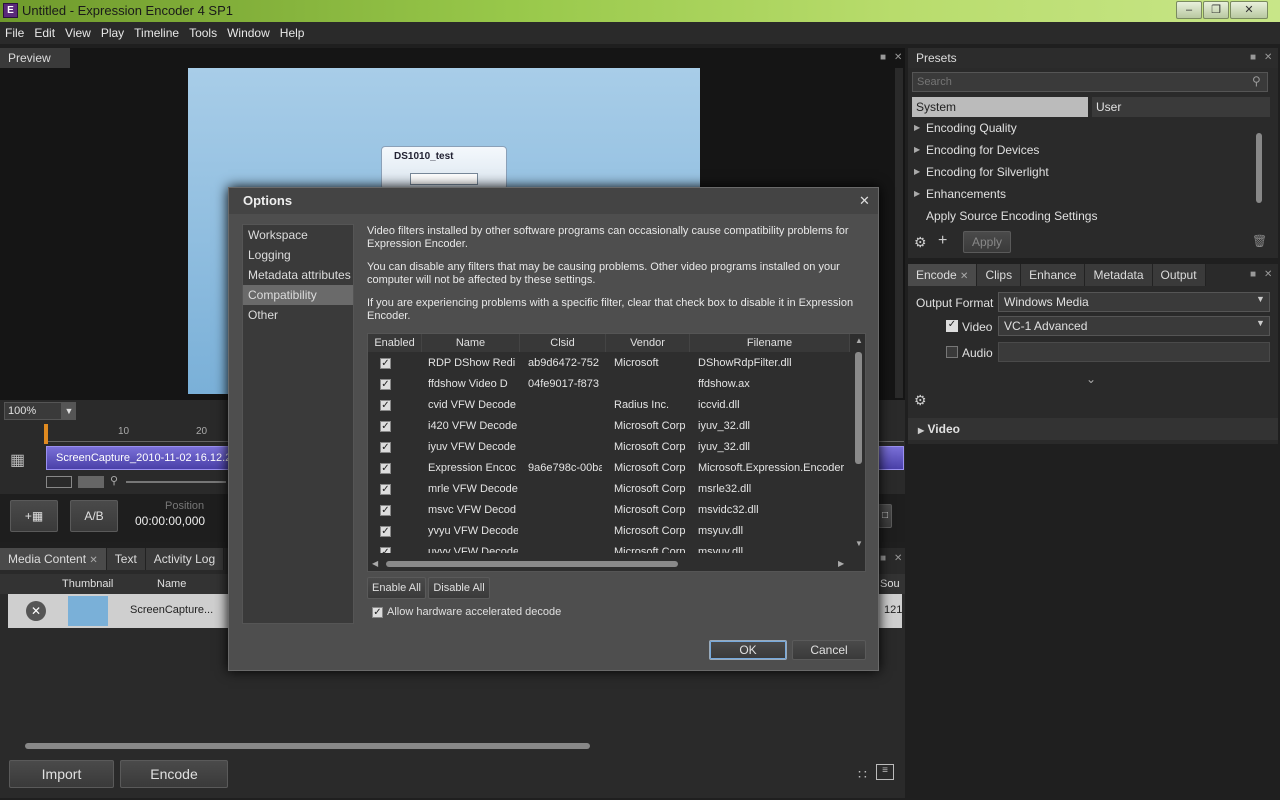  What do you see at coordinates (298, 295) in the screenshot?
I see `nav-compatibility: Compatibility` at bounding box center [298, 295].